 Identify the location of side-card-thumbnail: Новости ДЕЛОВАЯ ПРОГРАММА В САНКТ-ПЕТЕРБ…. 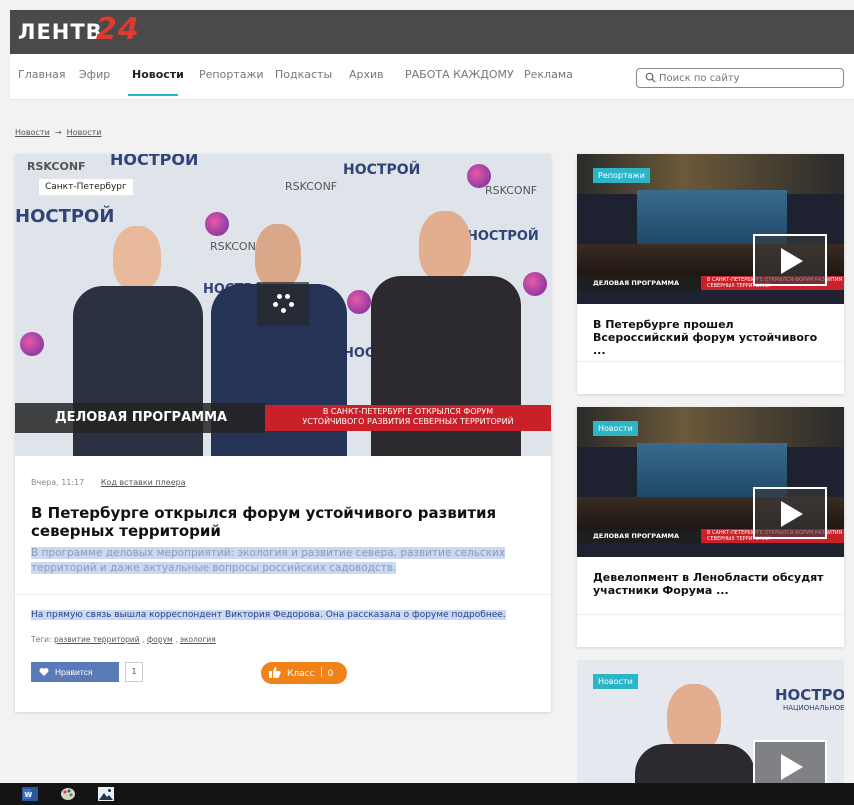
(710, 482).